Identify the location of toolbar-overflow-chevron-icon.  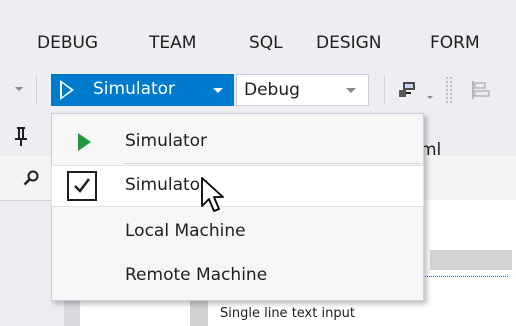
(19, 89).